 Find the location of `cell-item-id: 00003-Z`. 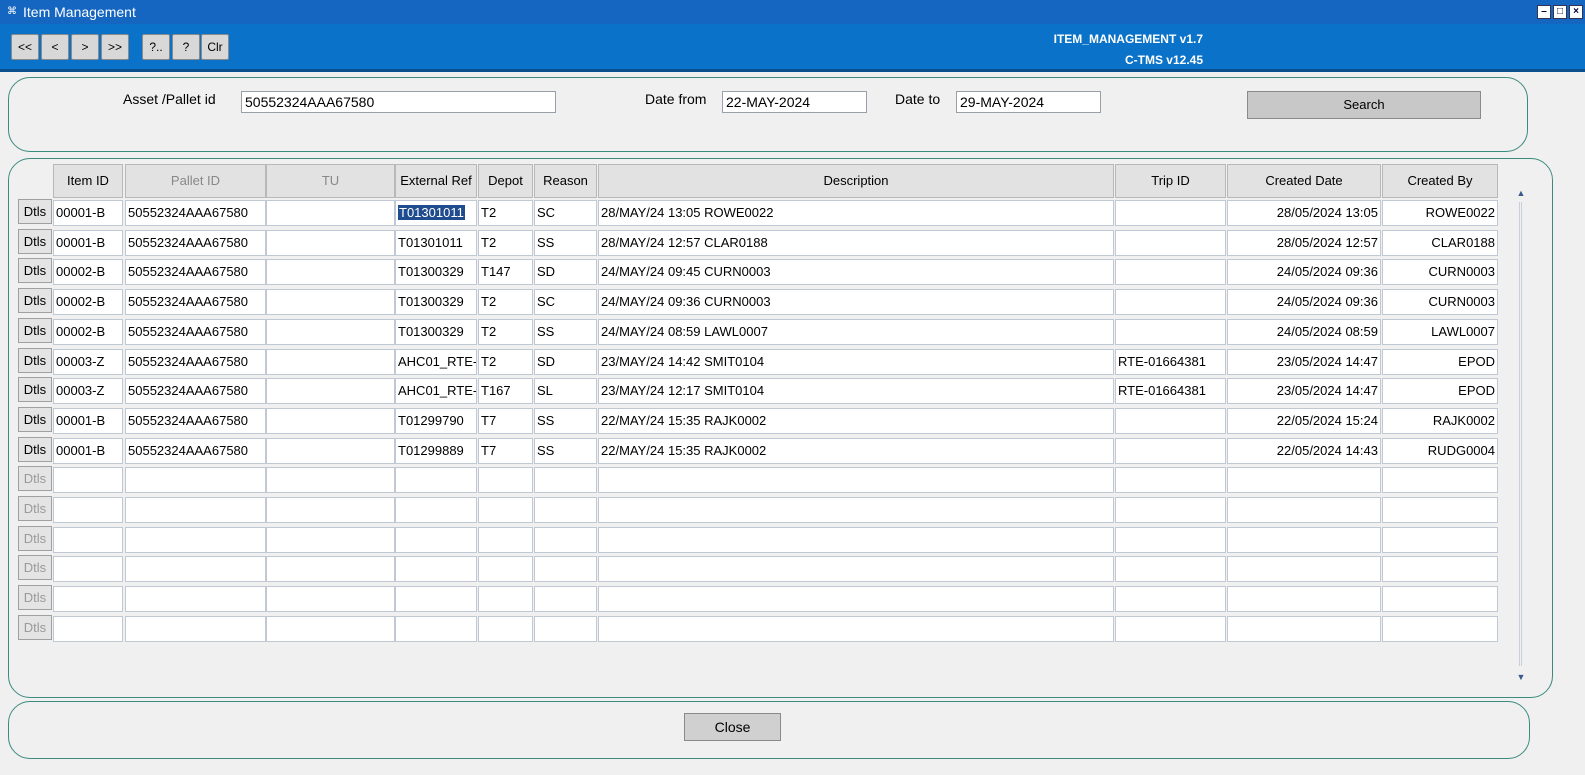

cell-item-id: 00003-Z is located at coordinates (88, 362).